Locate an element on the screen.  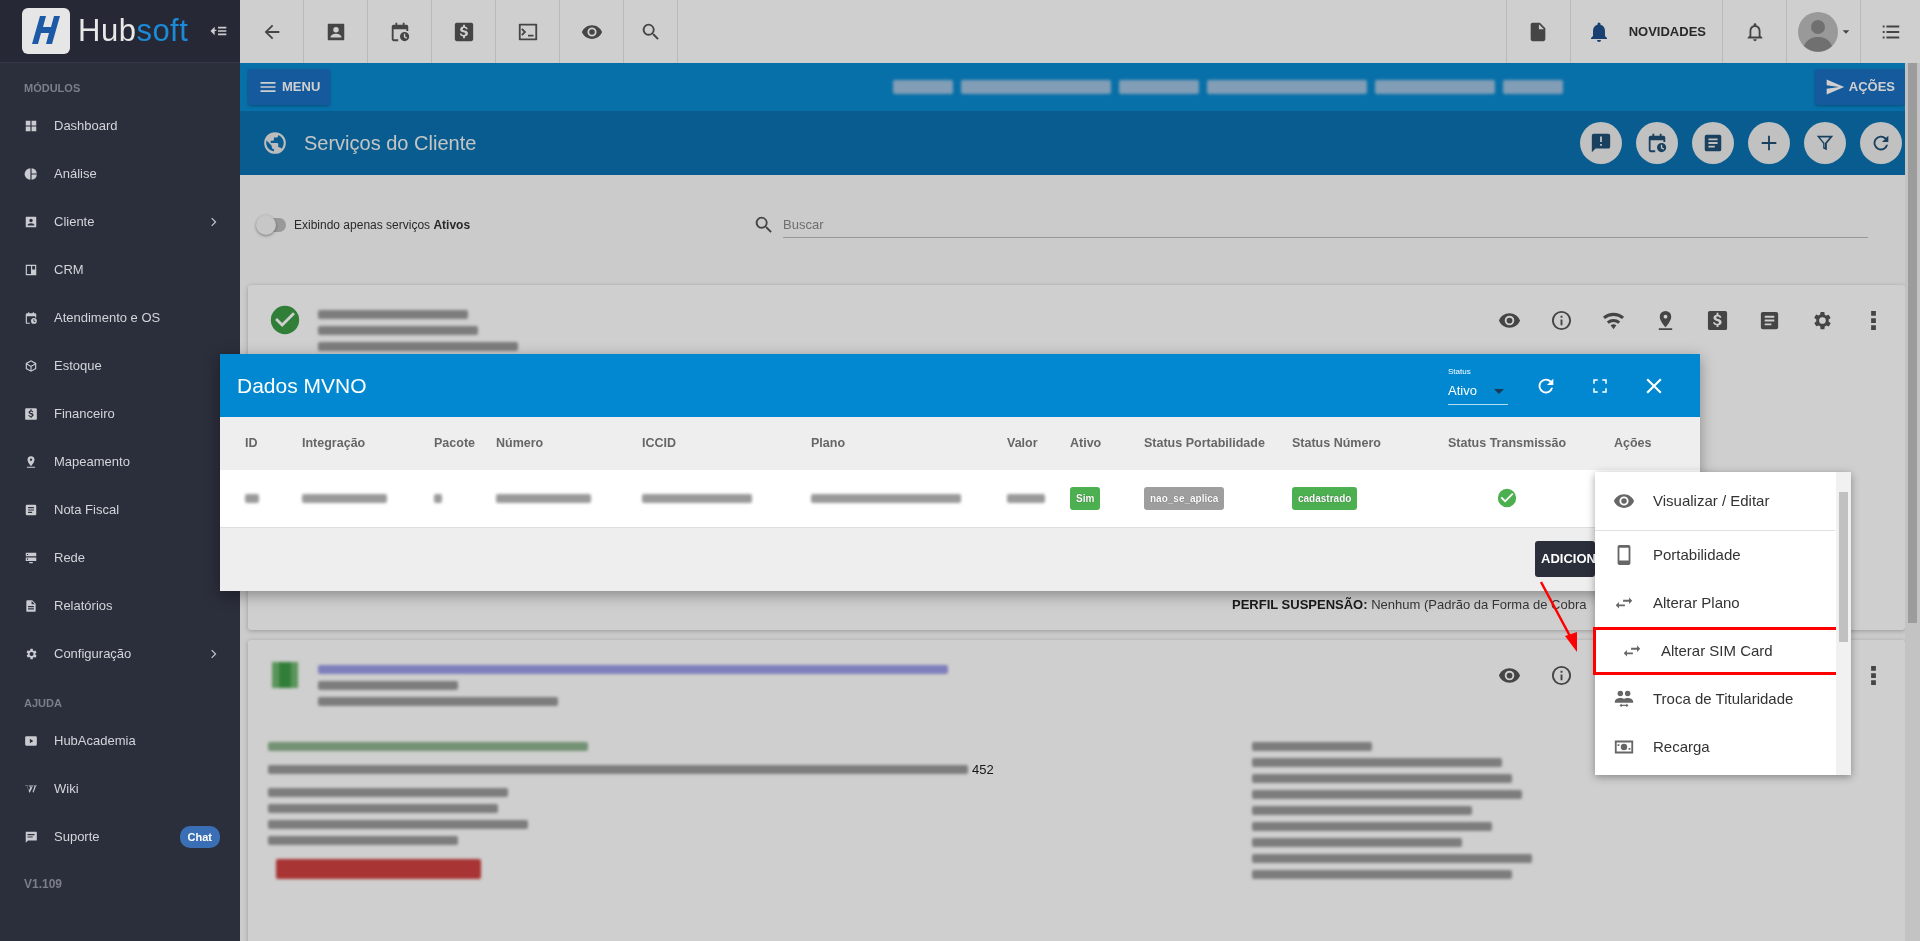
sidebar-item: CRM is located at coordinates (120, 270).